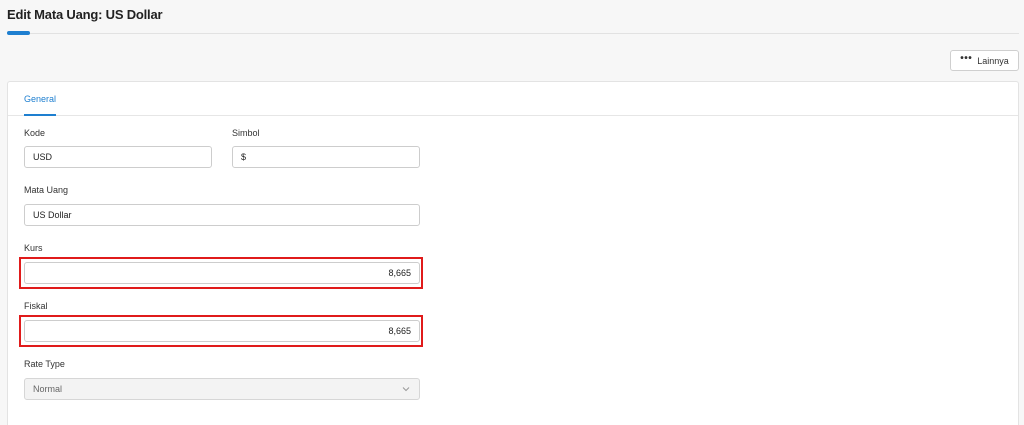 Image resolution: width=1024 pixels, height=425 pixels. I want to click on kode-field: USD, so click(118, 157).